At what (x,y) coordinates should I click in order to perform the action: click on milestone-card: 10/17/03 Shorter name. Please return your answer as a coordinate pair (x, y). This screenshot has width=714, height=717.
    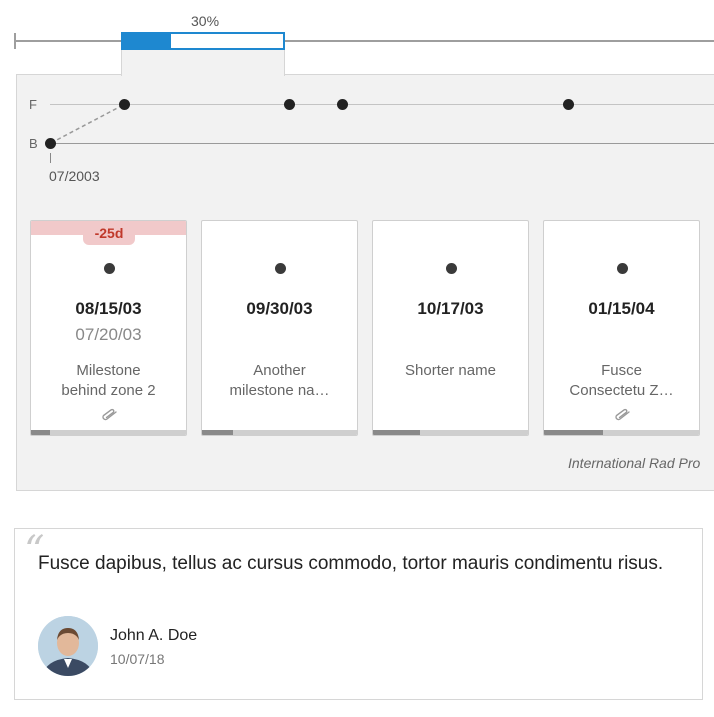
    Looking at the image, I should click on (450, 328).